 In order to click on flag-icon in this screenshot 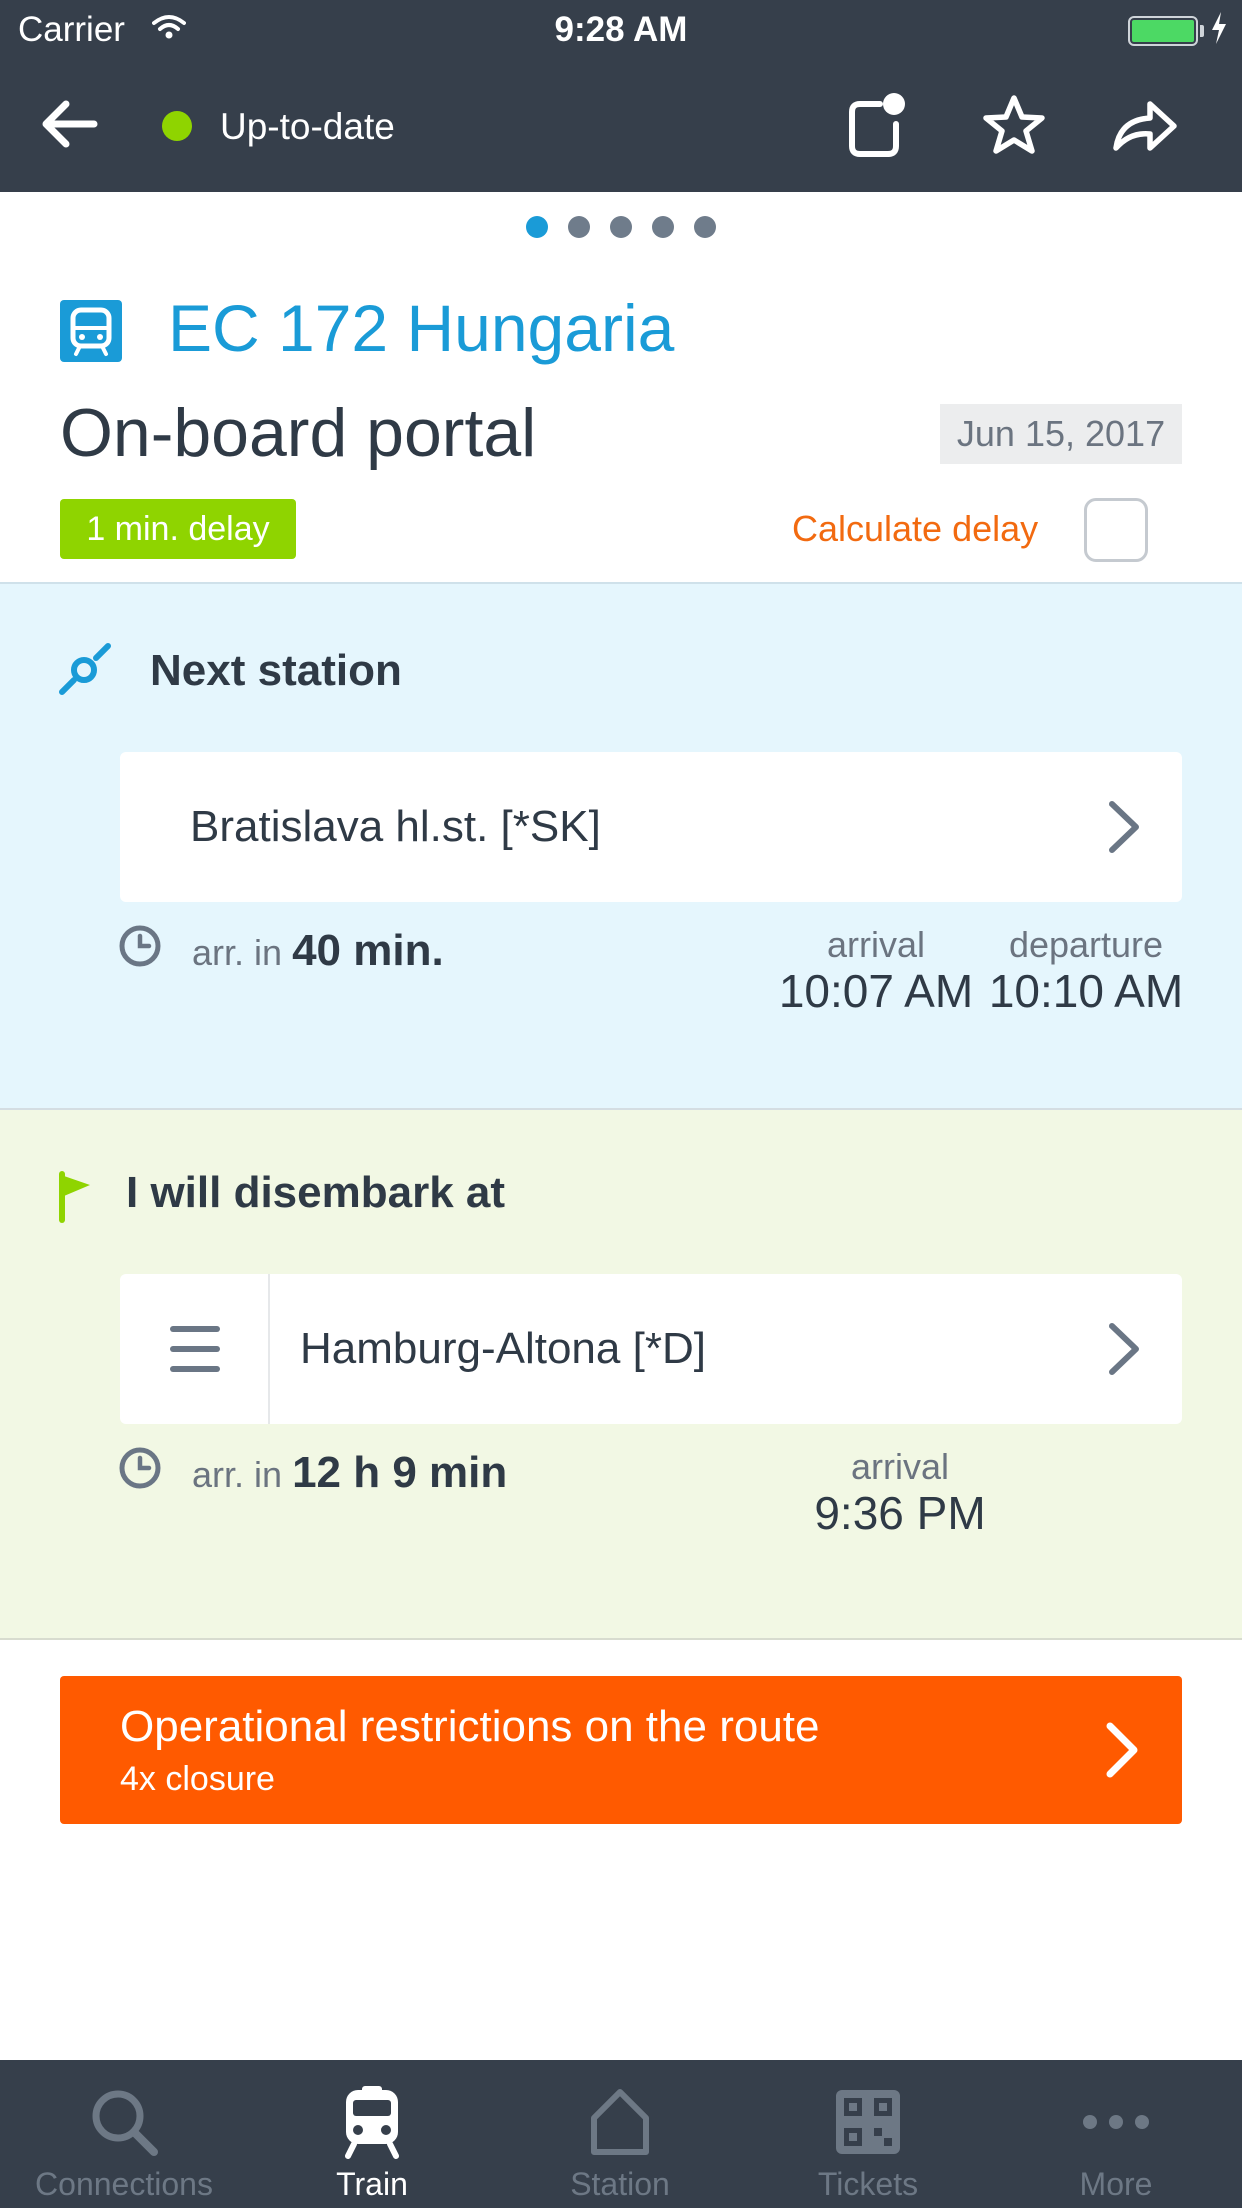, I will do `click(74, 1197)`.